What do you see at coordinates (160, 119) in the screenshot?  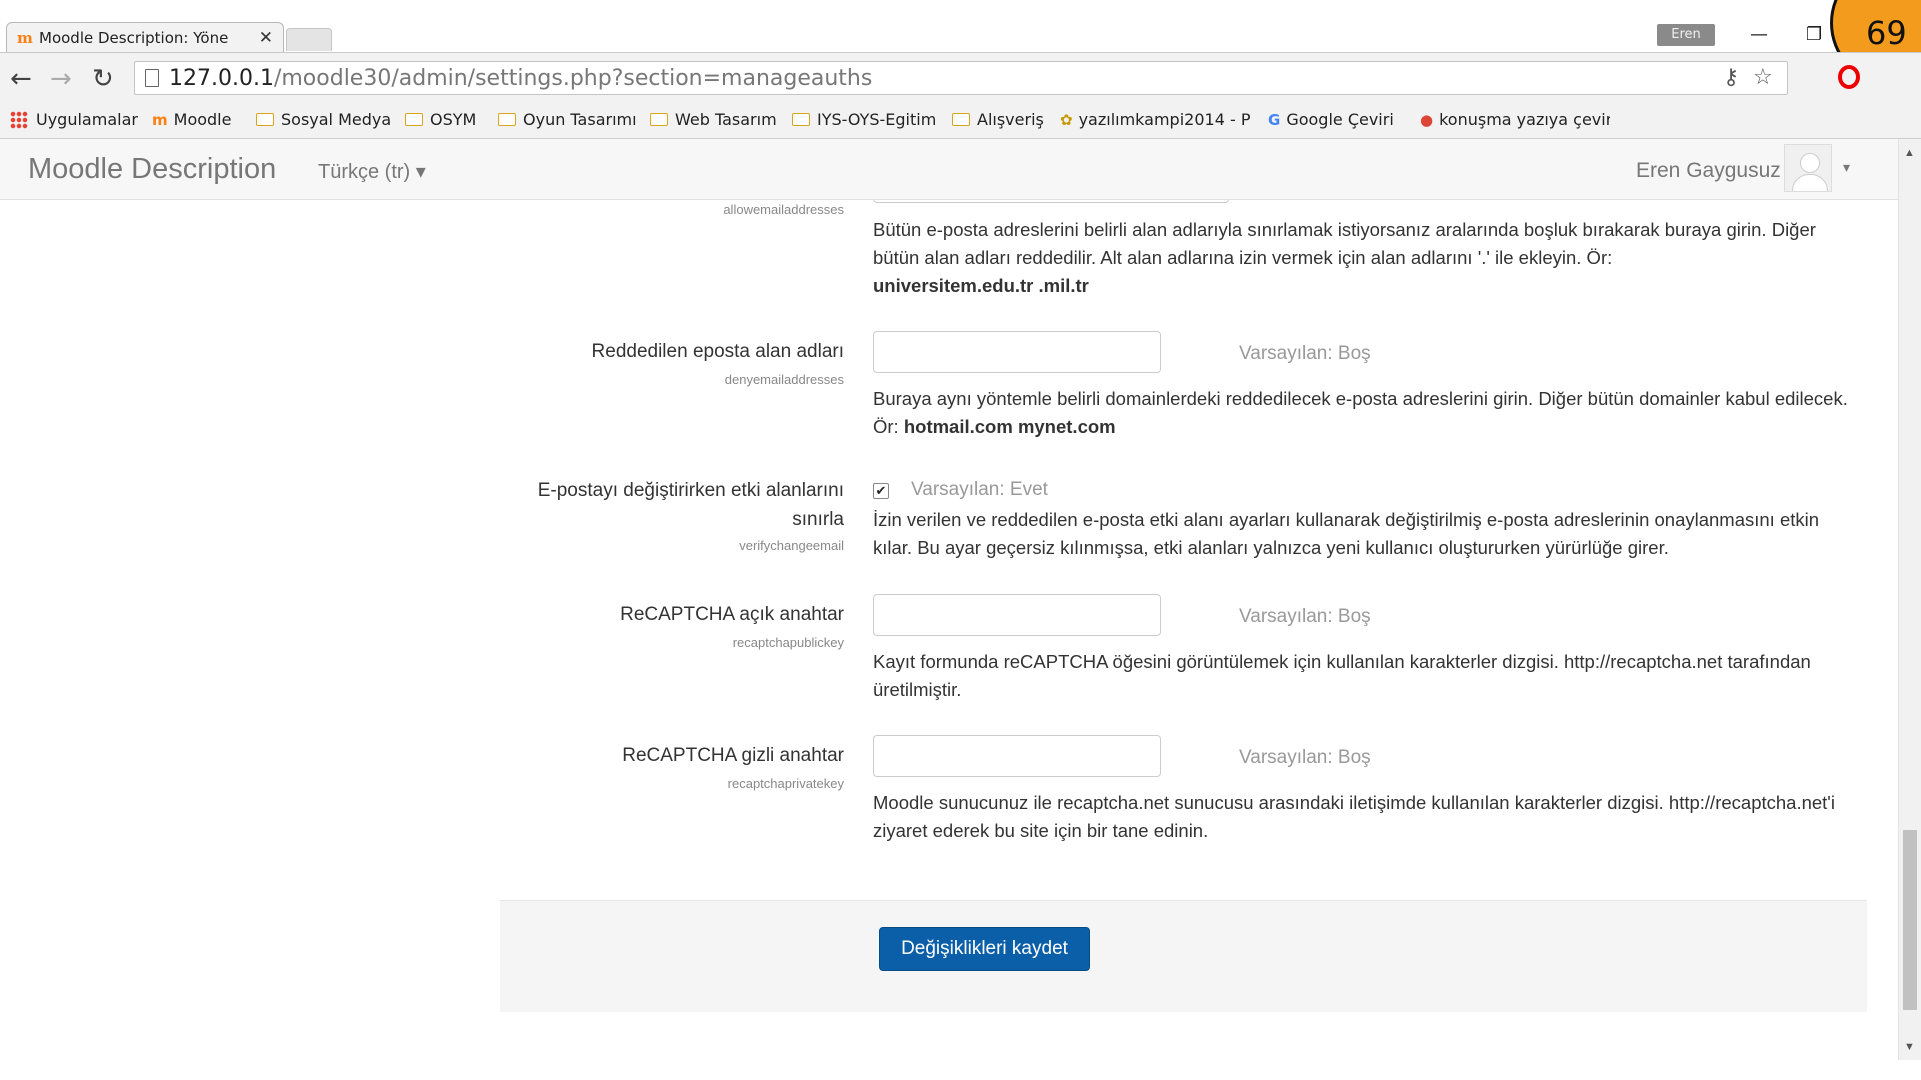 I see `moodle-icon: m` at bounding box center [160, 119].